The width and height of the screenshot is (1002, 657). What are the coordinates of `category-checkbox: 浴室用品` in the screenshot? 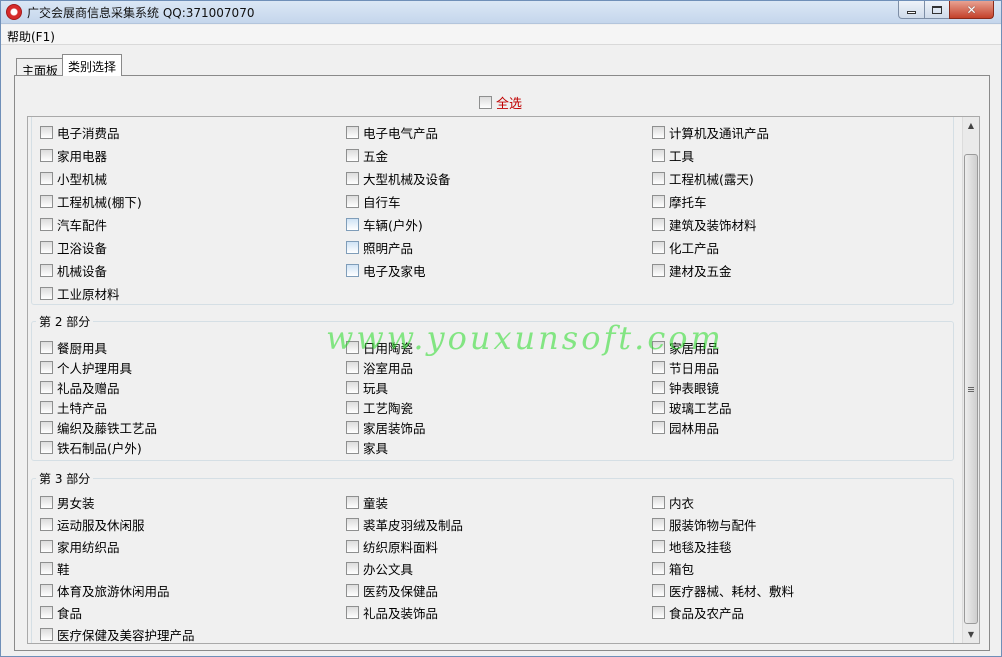 It's located at (379, 367).